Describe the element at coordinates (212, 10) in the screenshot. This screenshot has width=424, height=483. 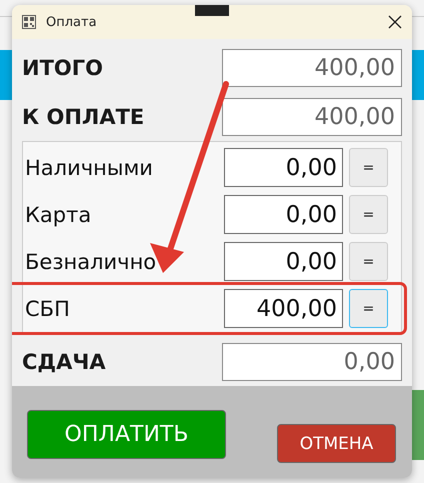
I see `drag-handle` at that location.